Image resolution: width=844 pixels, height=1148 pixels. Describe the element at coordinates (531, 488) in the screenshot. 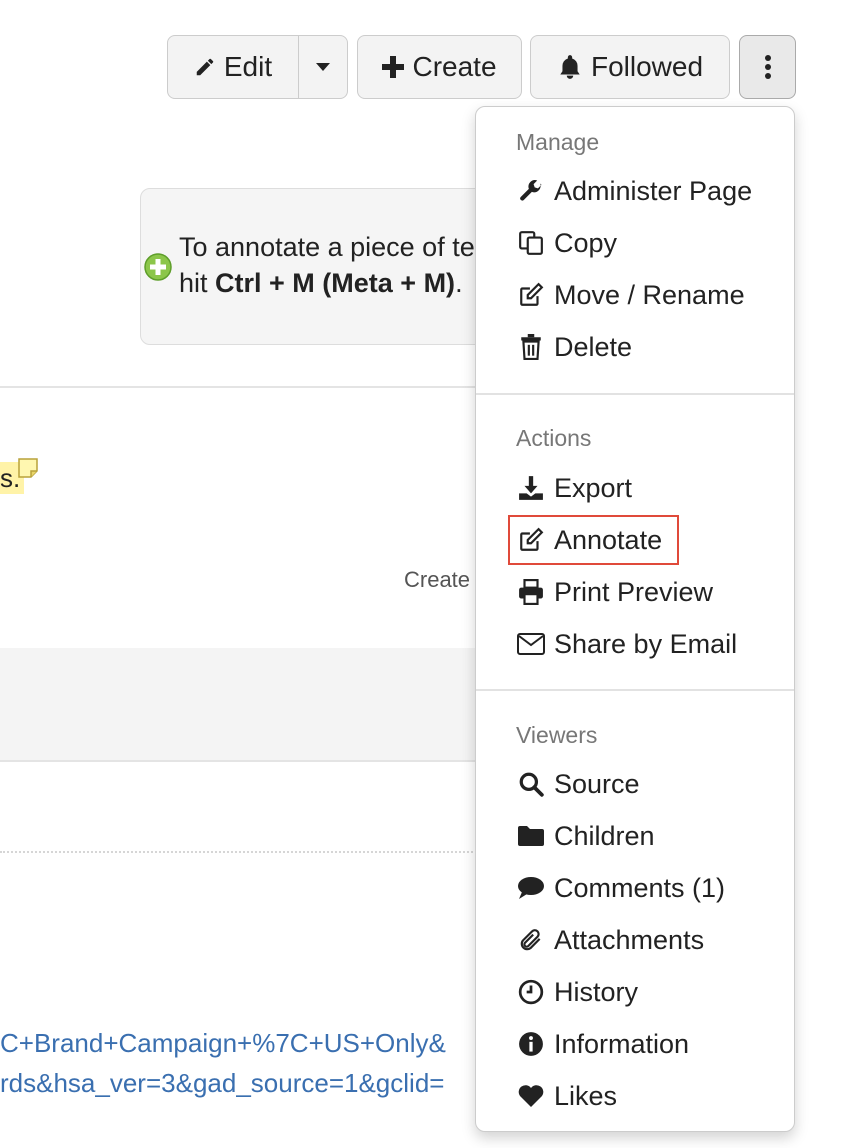

I see `download-icon` at that location.